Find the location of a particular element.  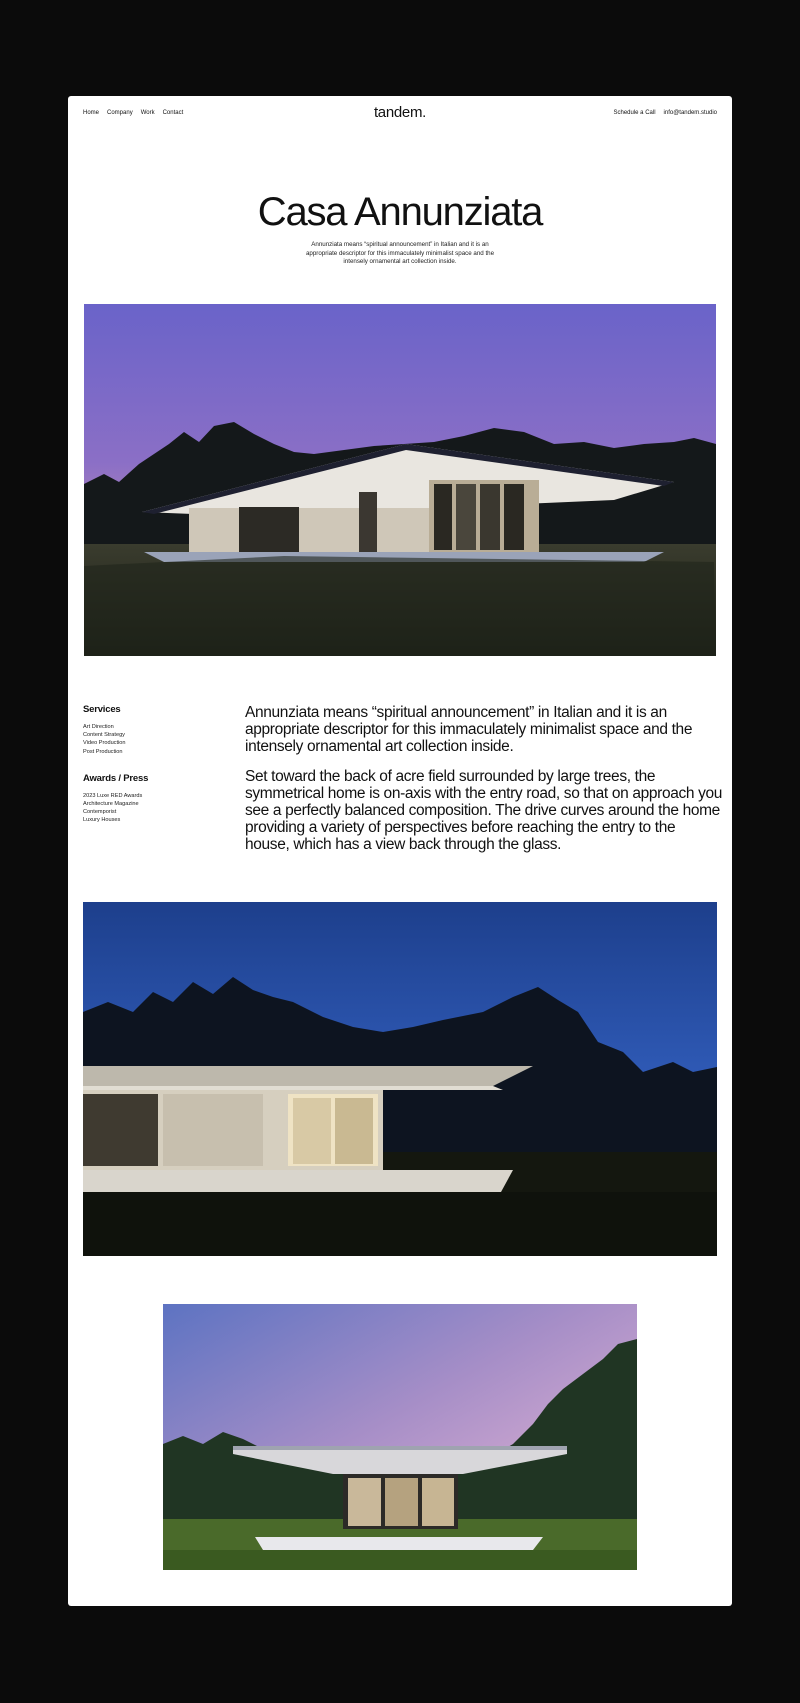

email-link: info@tandem.studio is located at coordinates (690, 113).